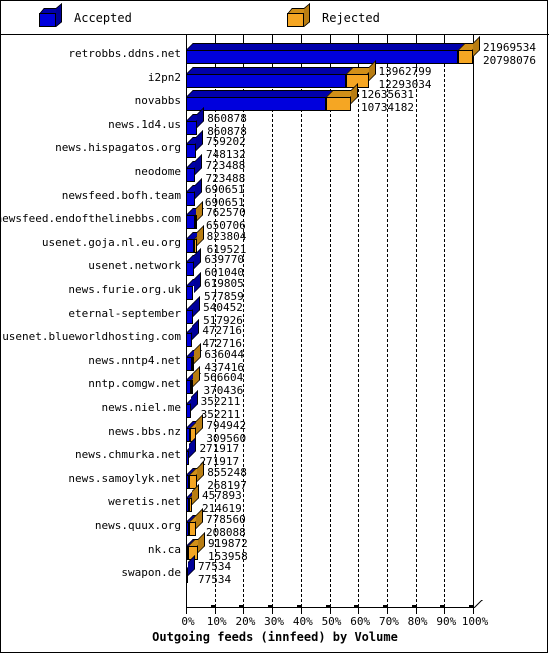  I want to click on legend-swatch-blue-icon, so click(51, 15).